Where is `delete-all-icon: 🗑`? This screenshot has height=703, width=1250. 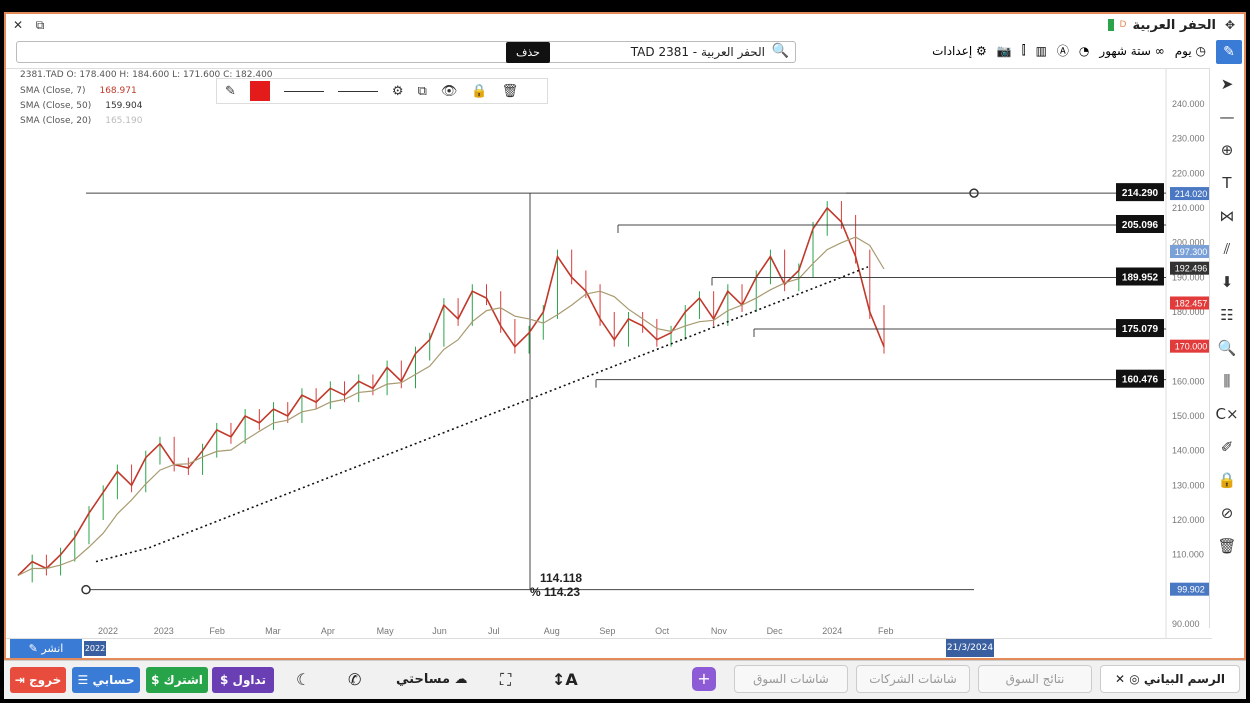 delete-all-icon: 🗑 is located at coordinates (1227, 546).